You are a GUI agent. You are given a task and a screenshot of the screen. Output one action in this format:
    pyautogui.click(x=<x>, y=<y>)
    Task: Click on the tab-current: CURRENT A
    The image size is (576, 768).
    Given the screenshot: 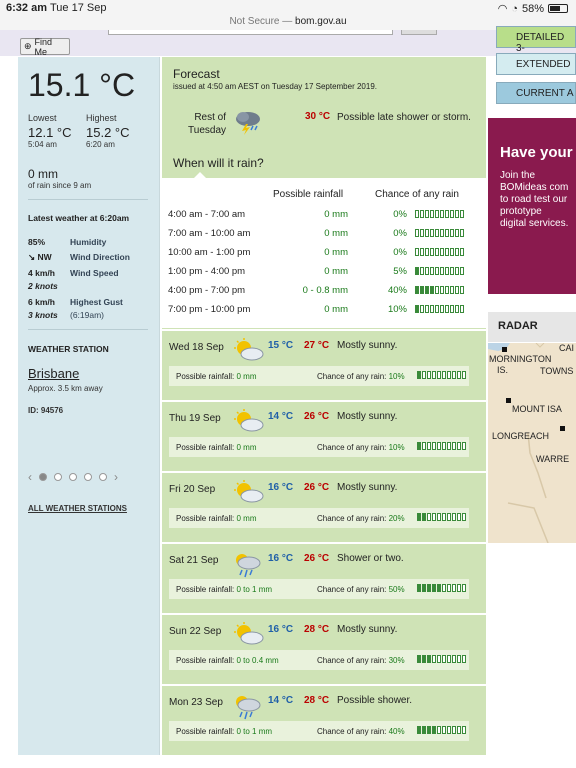 What is the action you would take?
    pyautogui.click(x=536, y=93)
    